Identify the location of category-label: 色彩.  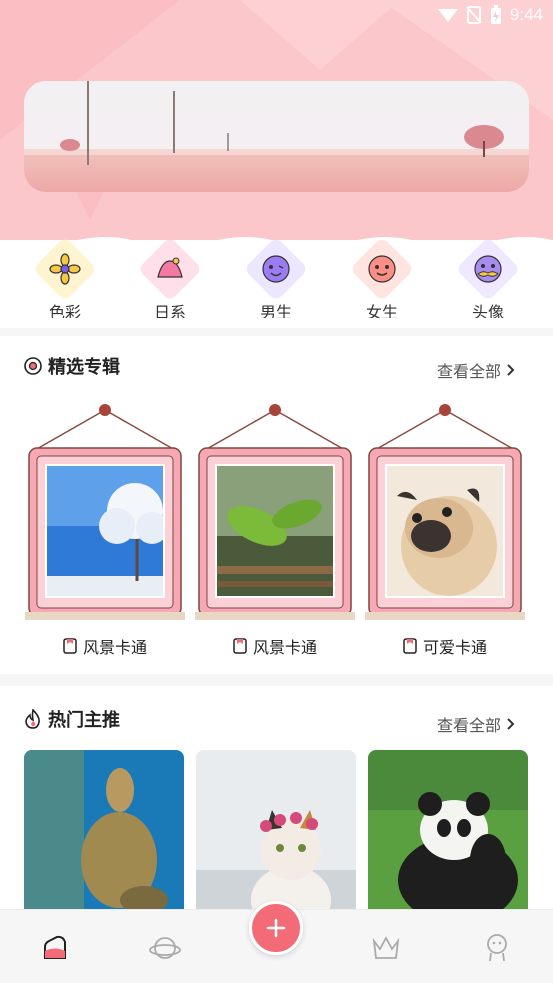
(64, 310).